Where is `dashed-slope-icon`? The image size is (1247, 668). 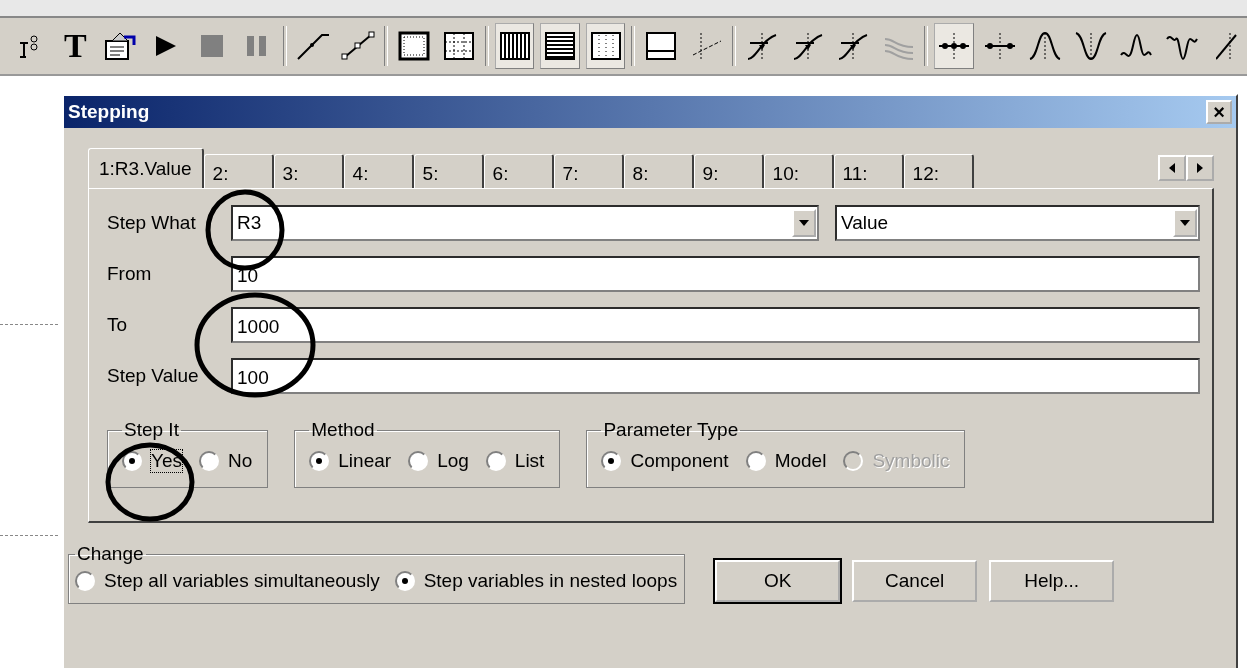
dashed-slope-icon is located at coordinates (706, 46).